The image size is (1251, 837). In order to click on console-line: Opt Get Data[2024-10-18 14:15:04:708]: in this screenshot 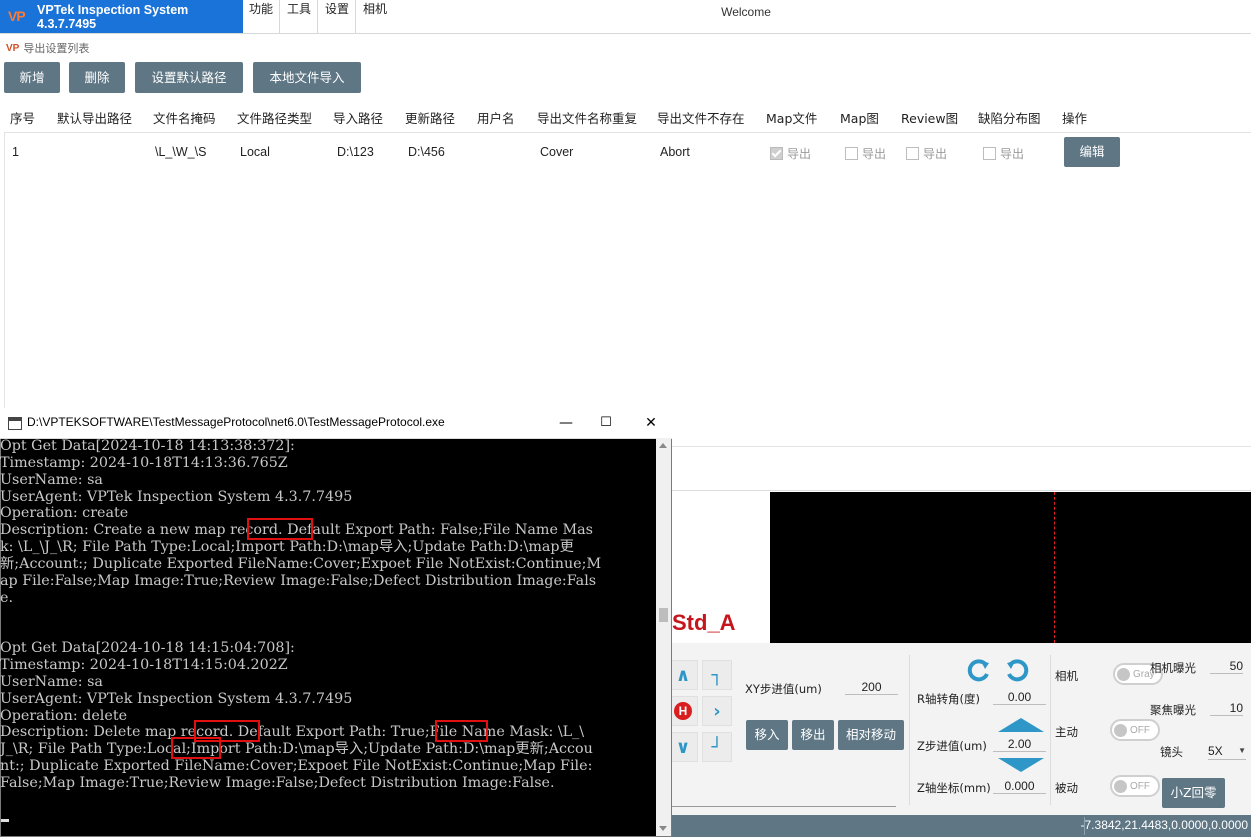, I will do `click(147, 648)`.